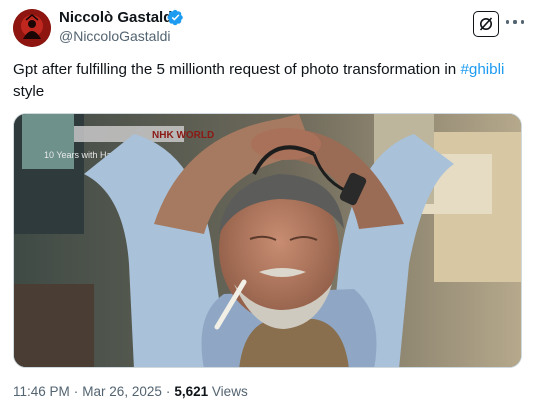 This screenshot has height=405, width=542. I want to click on author-name: Niccolò Gastaldi, so click(118, 17).